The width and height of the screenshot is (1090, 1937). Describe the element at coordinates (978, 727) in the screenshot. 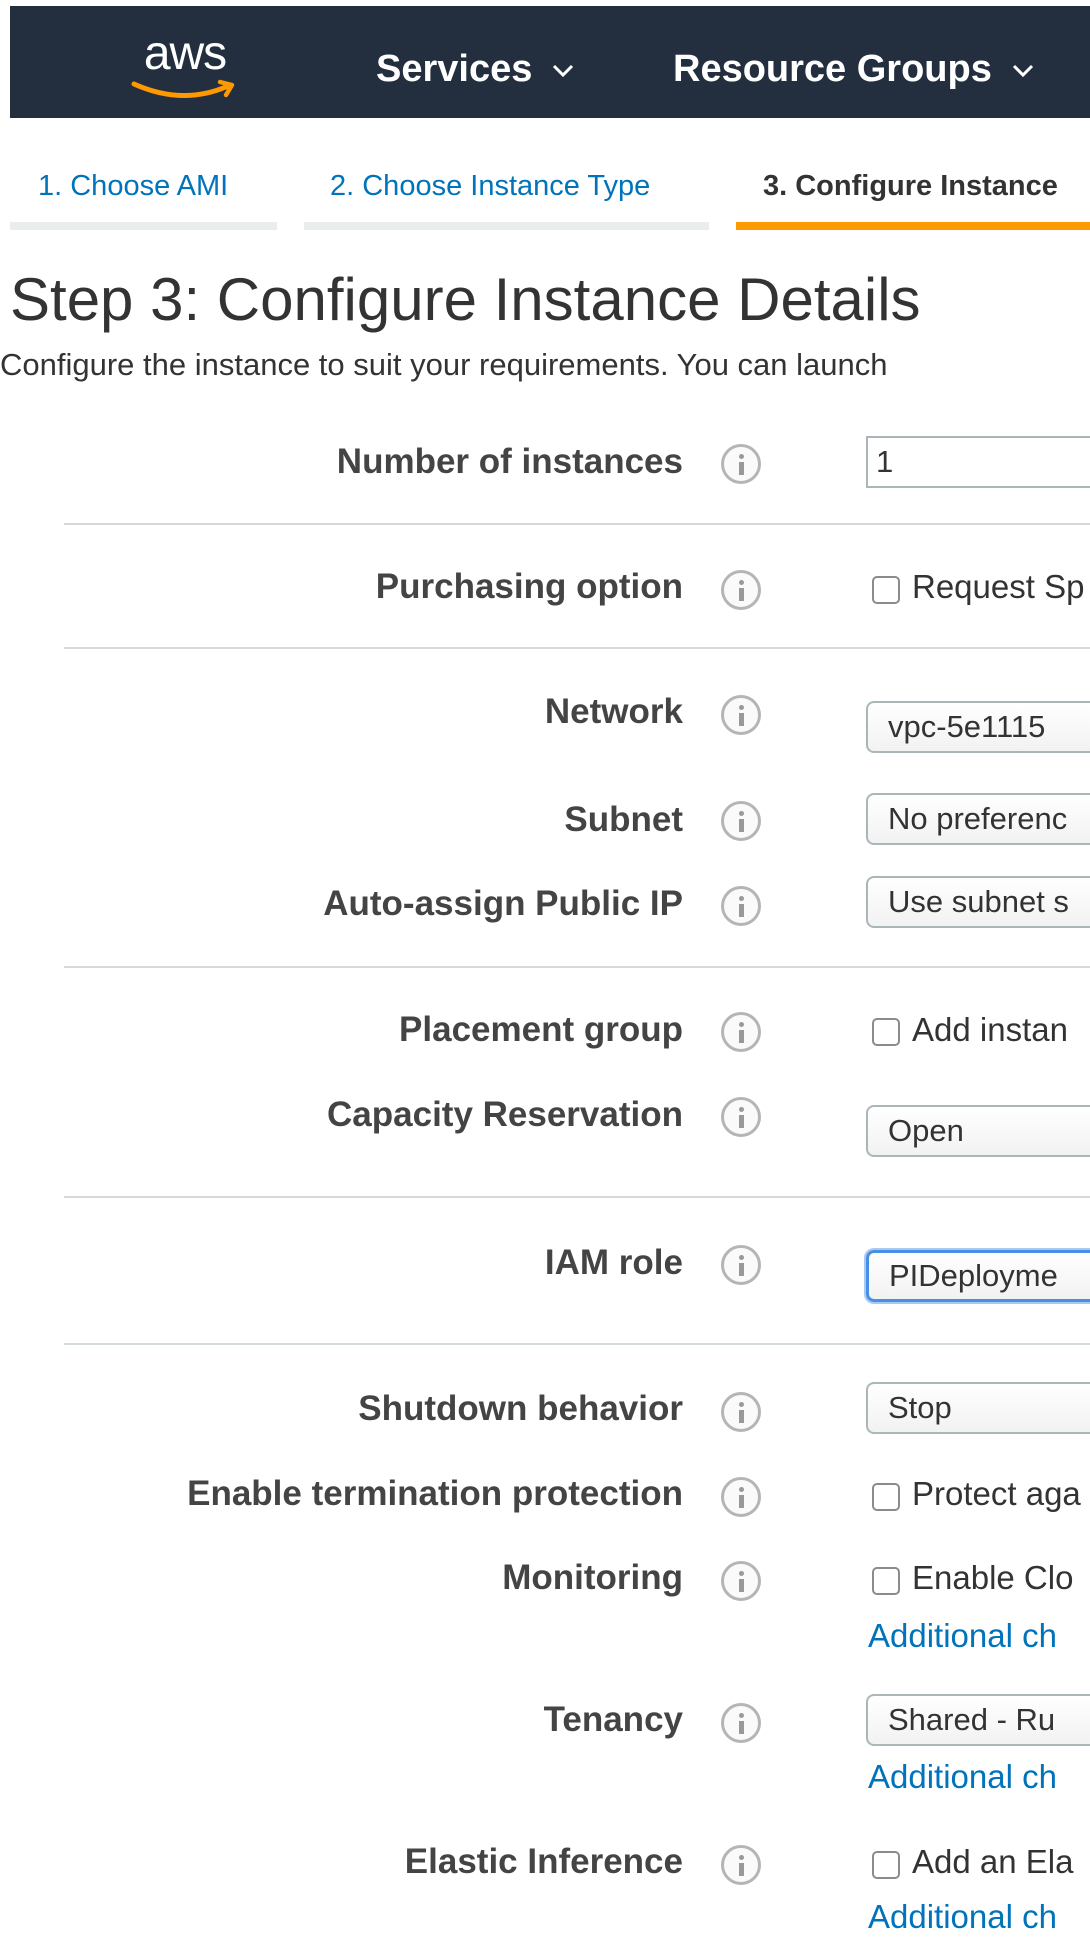

I see `network-select: vpc-5e1115` at that location.